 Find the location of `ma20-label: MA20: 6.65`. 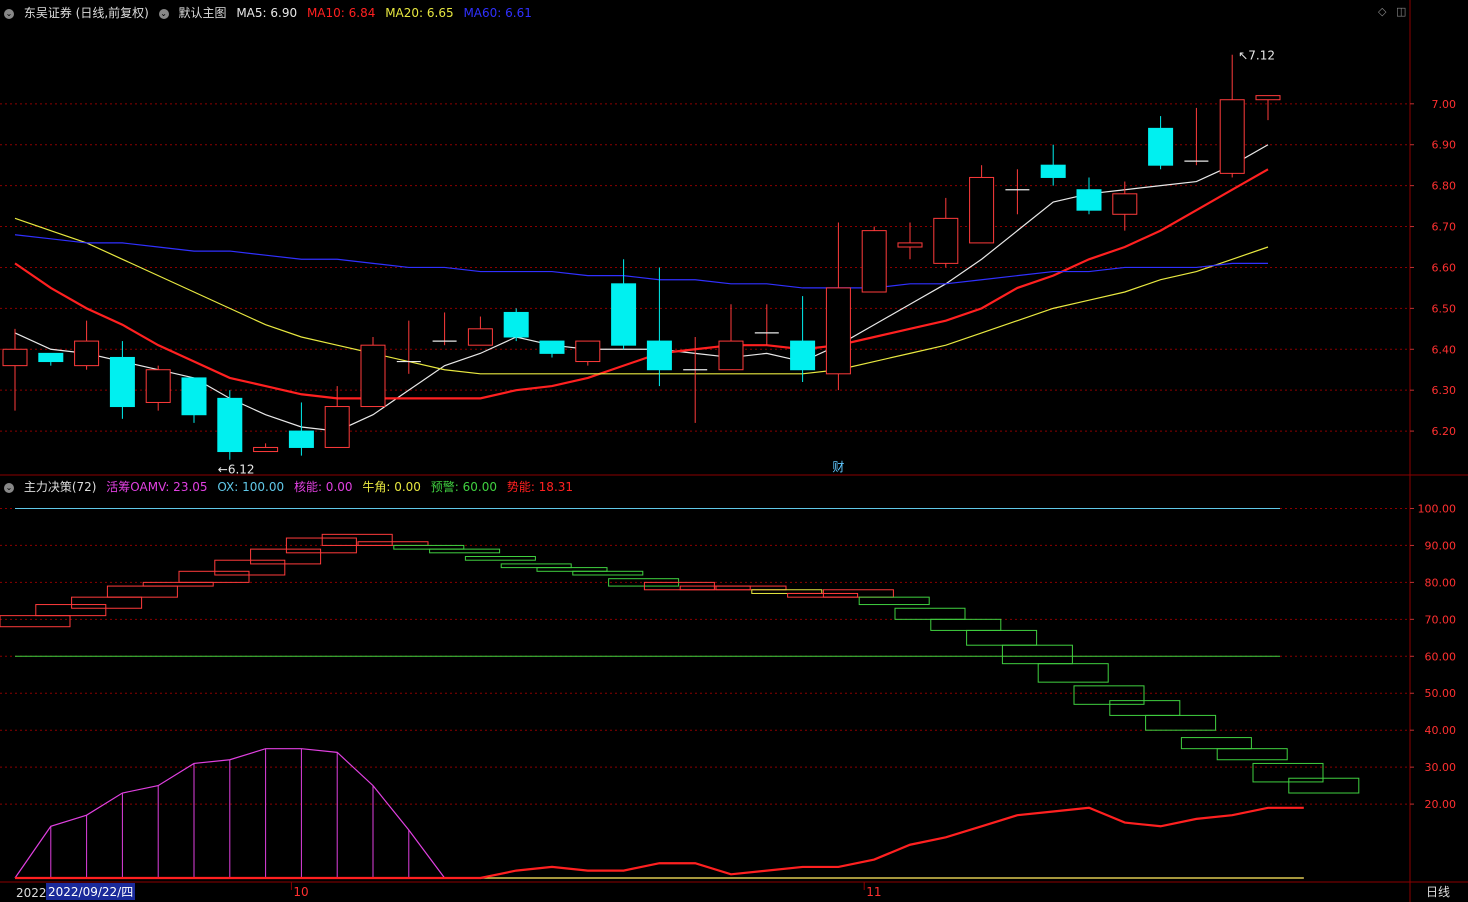

ma20-label: MA20: 6.65 is located at coordinates (419, 13).